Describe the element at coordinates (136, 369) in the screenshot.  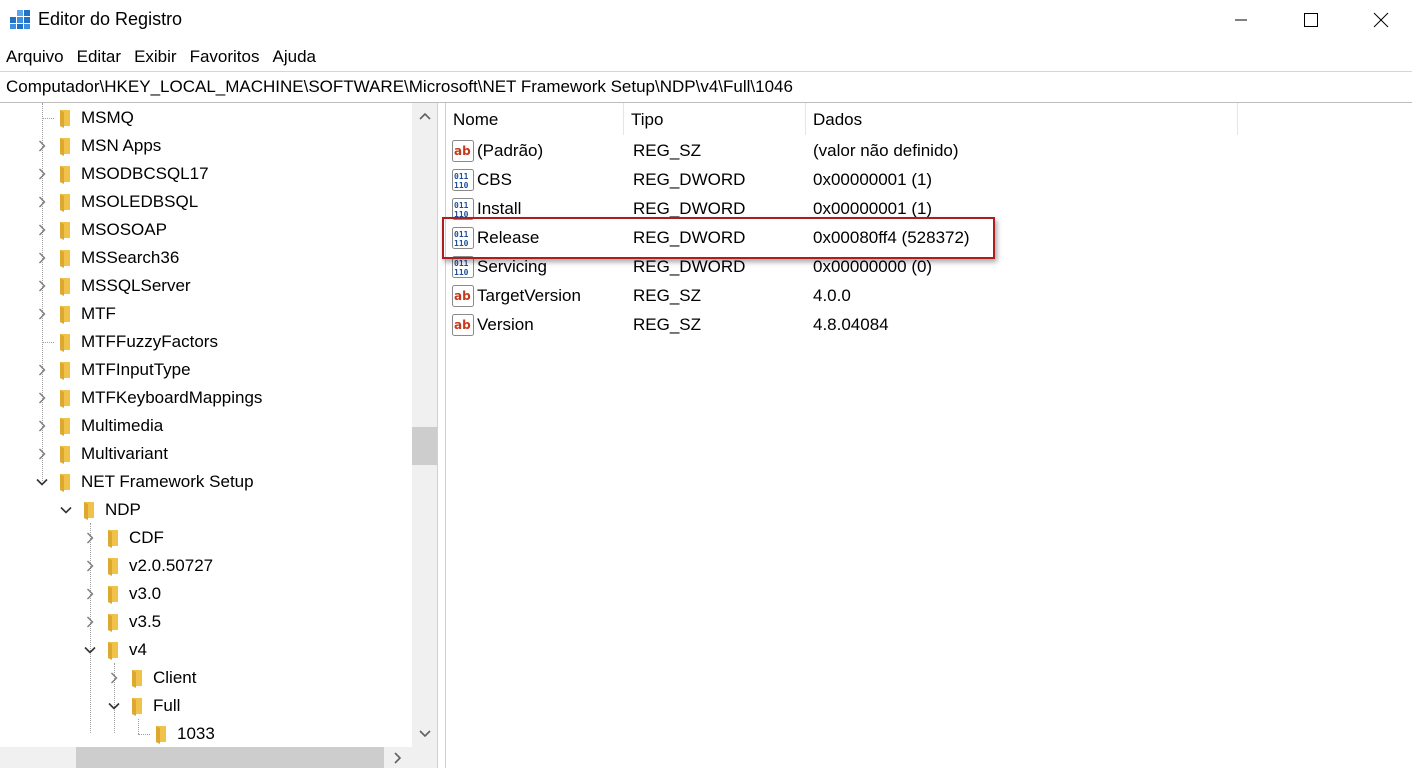
I see `tree-item-label: MTFInputType` at that location.